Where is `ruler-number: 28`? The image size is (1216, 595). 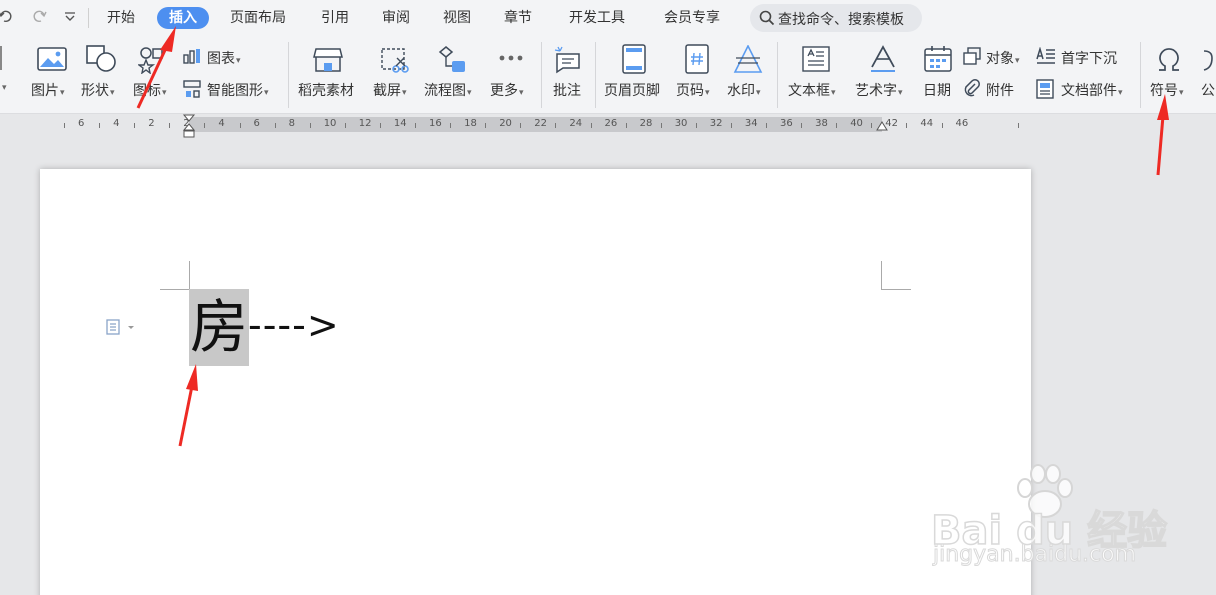 ruler-number: 28 is located at coordinates (646, 123).